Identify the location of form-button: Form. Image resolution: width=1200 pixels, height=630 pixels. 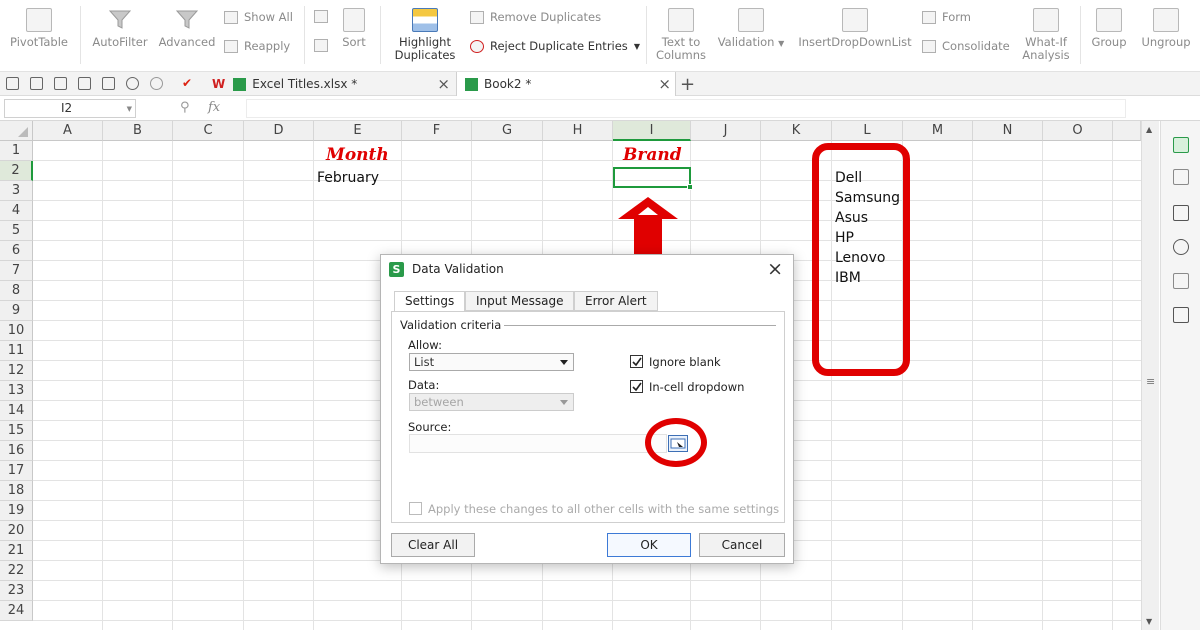
(946, 17).